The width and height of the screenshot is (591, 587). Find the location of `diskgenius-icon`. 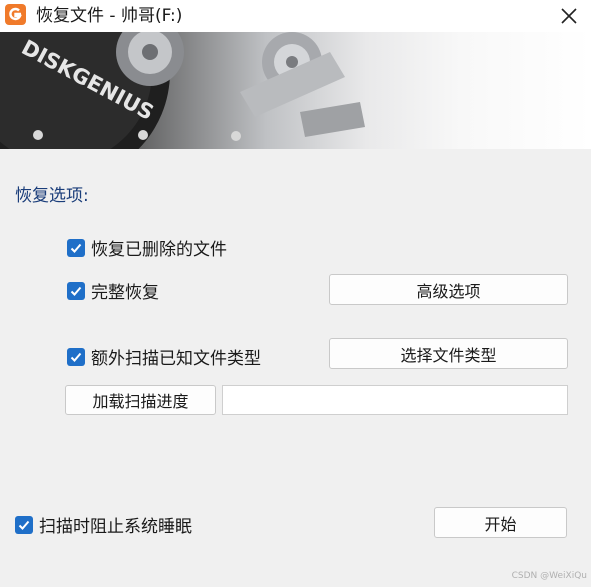

diskgenius-icon is located at coordinates (15, 14).